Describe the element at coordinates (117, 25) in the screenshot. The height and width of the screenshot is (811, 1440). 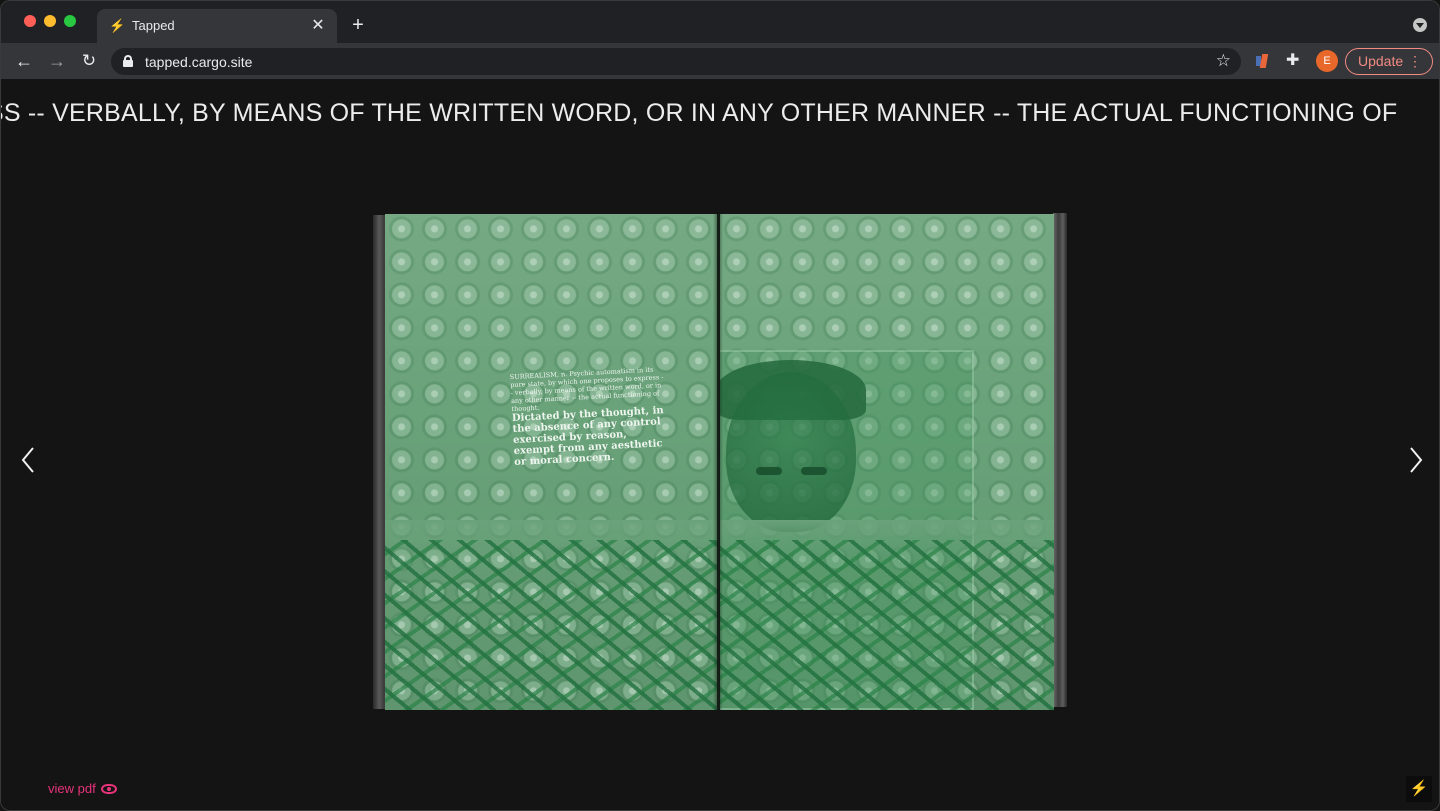
I see `lightning-bolt-icon: ⚡` at that location.